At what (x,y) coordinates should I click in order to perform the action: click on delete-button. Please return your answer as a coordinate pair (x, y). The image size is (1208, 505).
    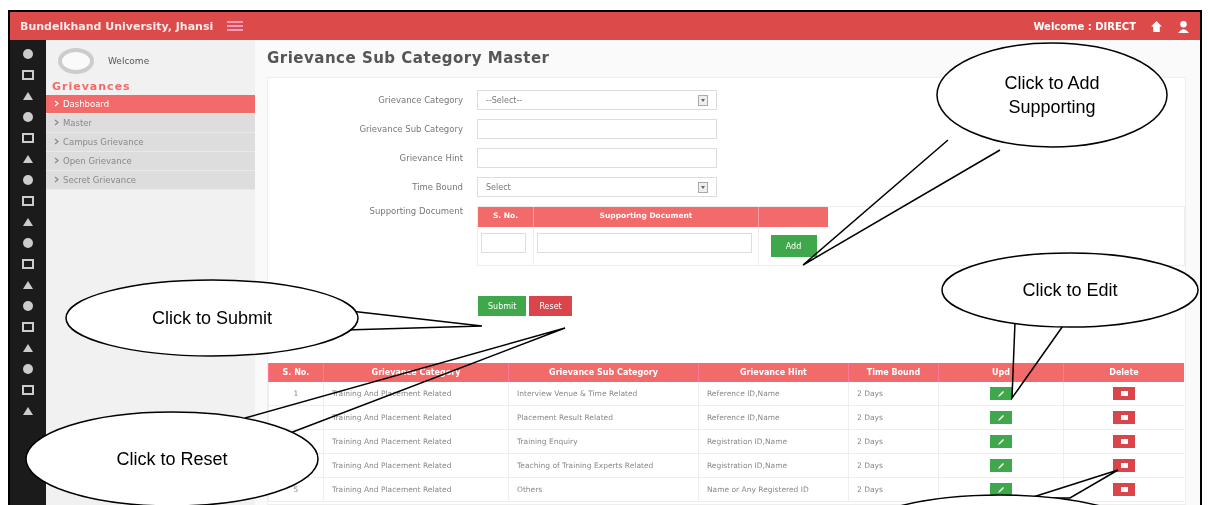
    Looking at the image, I should click on (1124, 465).